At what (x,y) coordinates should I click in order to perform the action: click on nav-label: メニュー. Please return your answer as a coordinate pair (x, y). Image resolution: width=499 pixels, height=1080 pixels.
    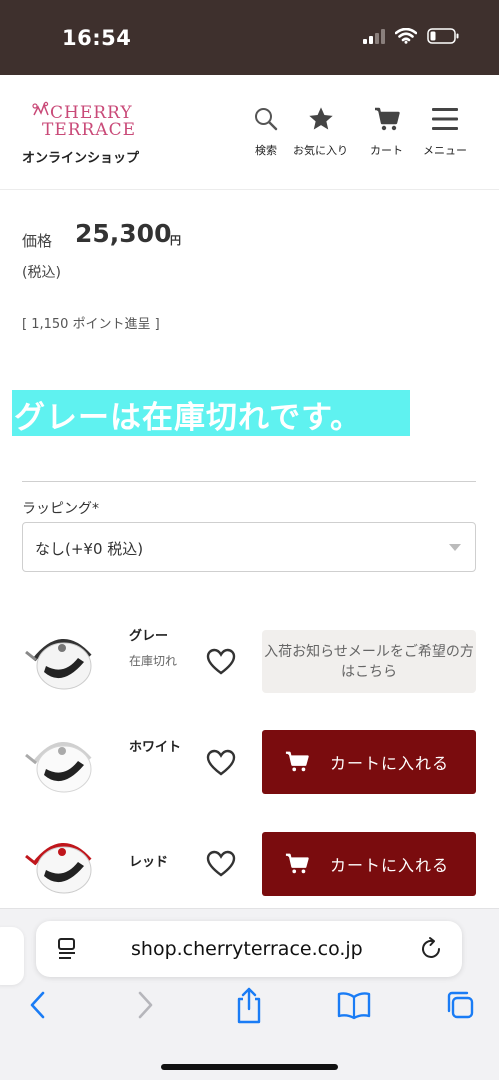
    Looking at the image, I should click on (445, 150).